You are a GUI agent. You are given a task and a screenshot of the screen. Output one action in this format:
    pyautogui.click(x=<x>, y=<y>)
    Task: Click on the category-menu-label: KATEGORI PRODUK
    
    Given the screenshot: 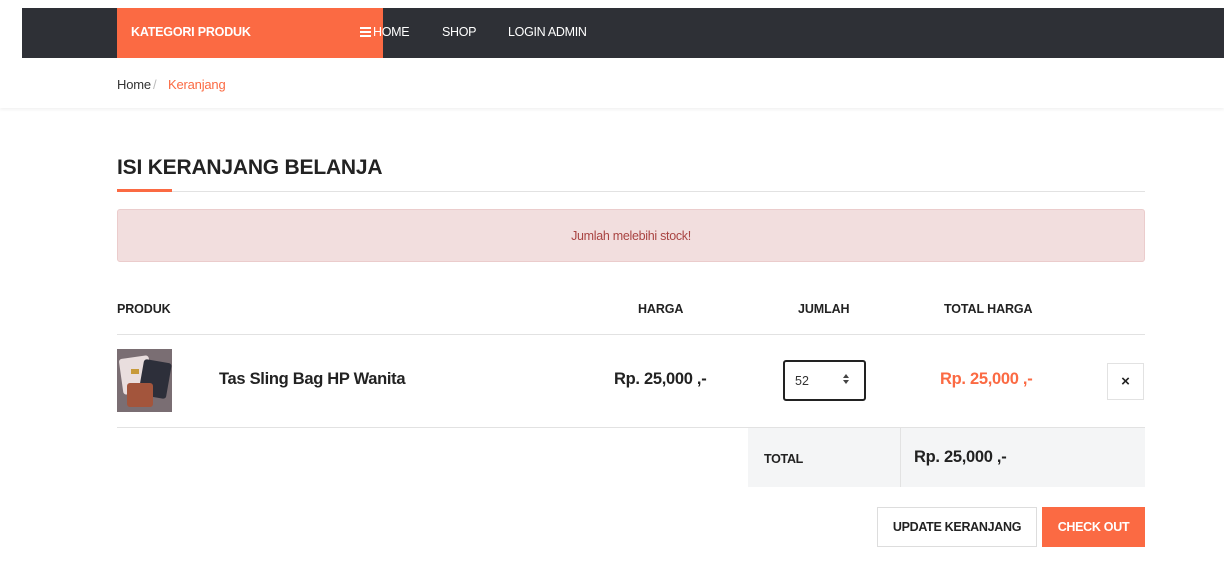 What is the action you would take?
    pyautogui.click(x=191, y=32)
    